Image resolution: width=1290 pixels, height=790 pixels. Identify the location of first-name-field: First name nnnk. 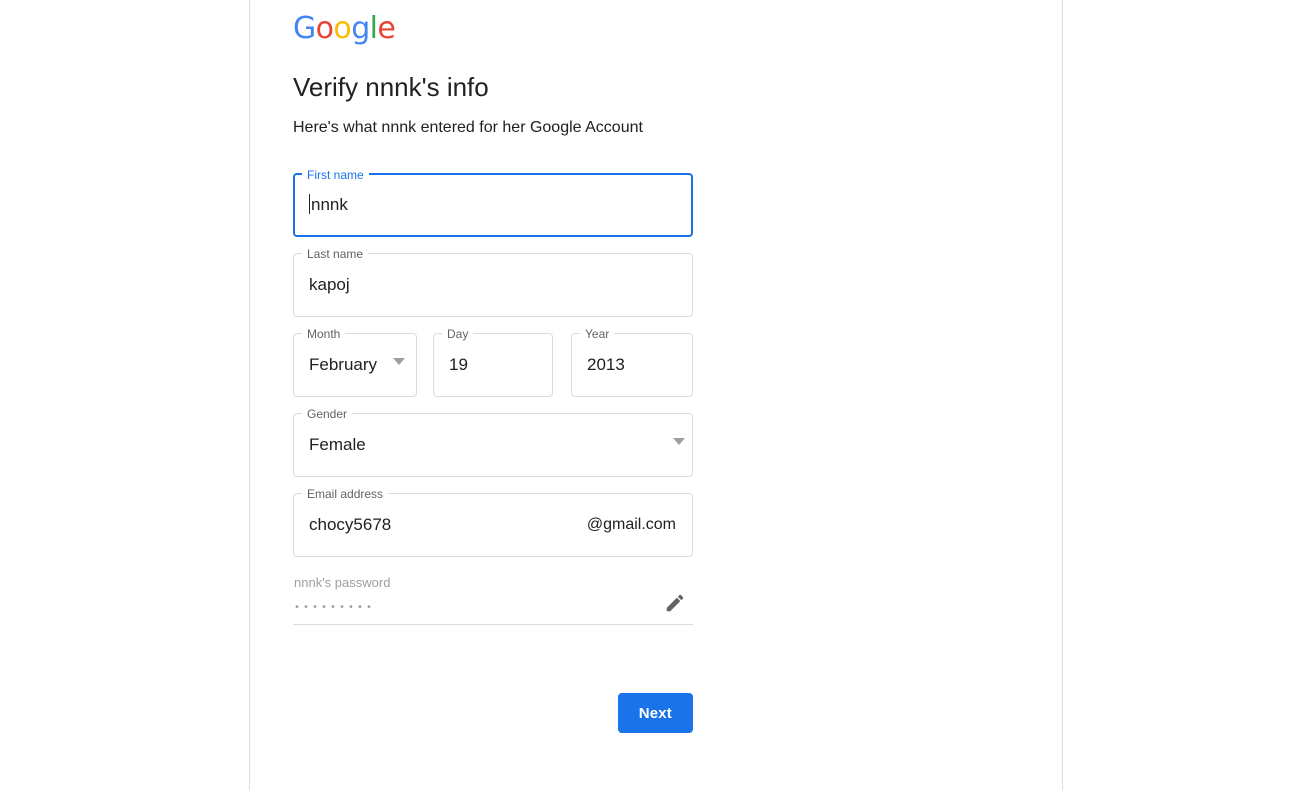
(493, 202).